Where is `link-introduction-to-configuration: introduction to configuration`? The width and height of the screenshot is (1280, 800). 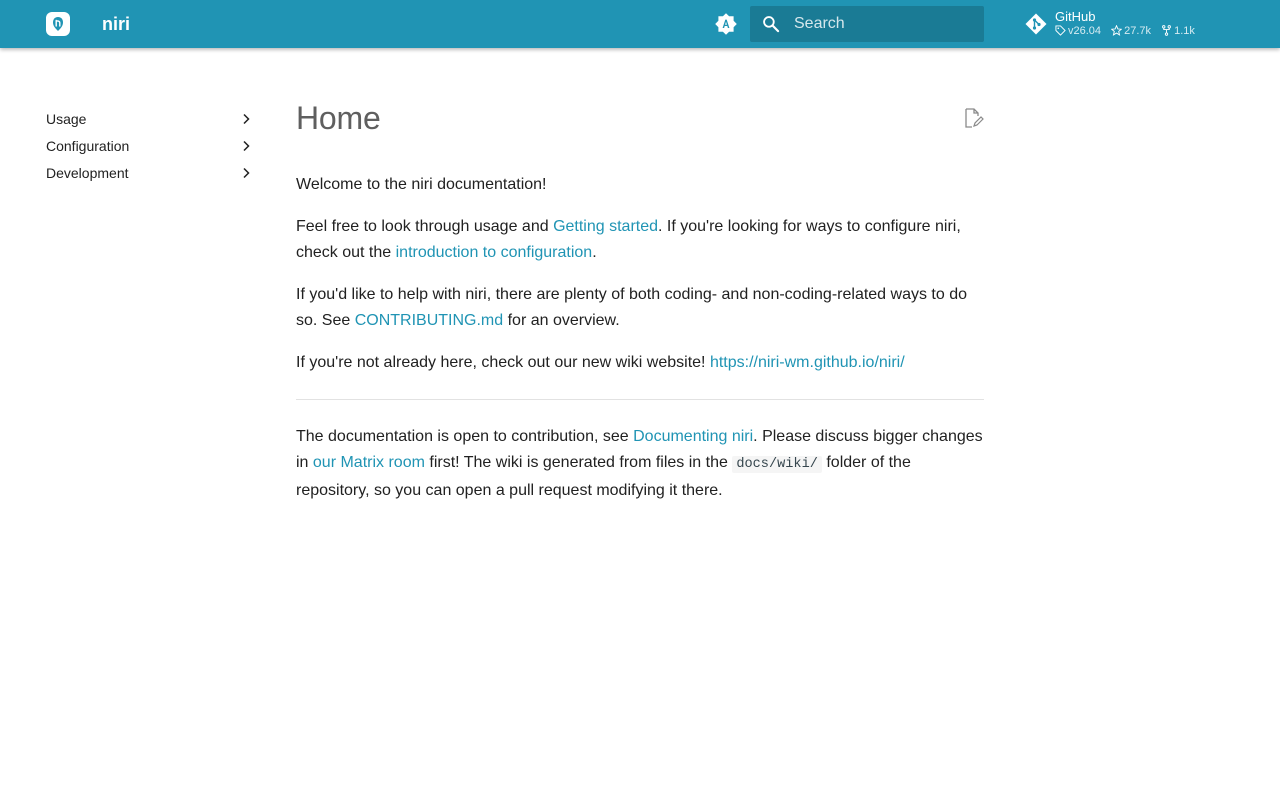 link-introduction-to-configuration: introduction to configuration is located at coordinates (494, 252).